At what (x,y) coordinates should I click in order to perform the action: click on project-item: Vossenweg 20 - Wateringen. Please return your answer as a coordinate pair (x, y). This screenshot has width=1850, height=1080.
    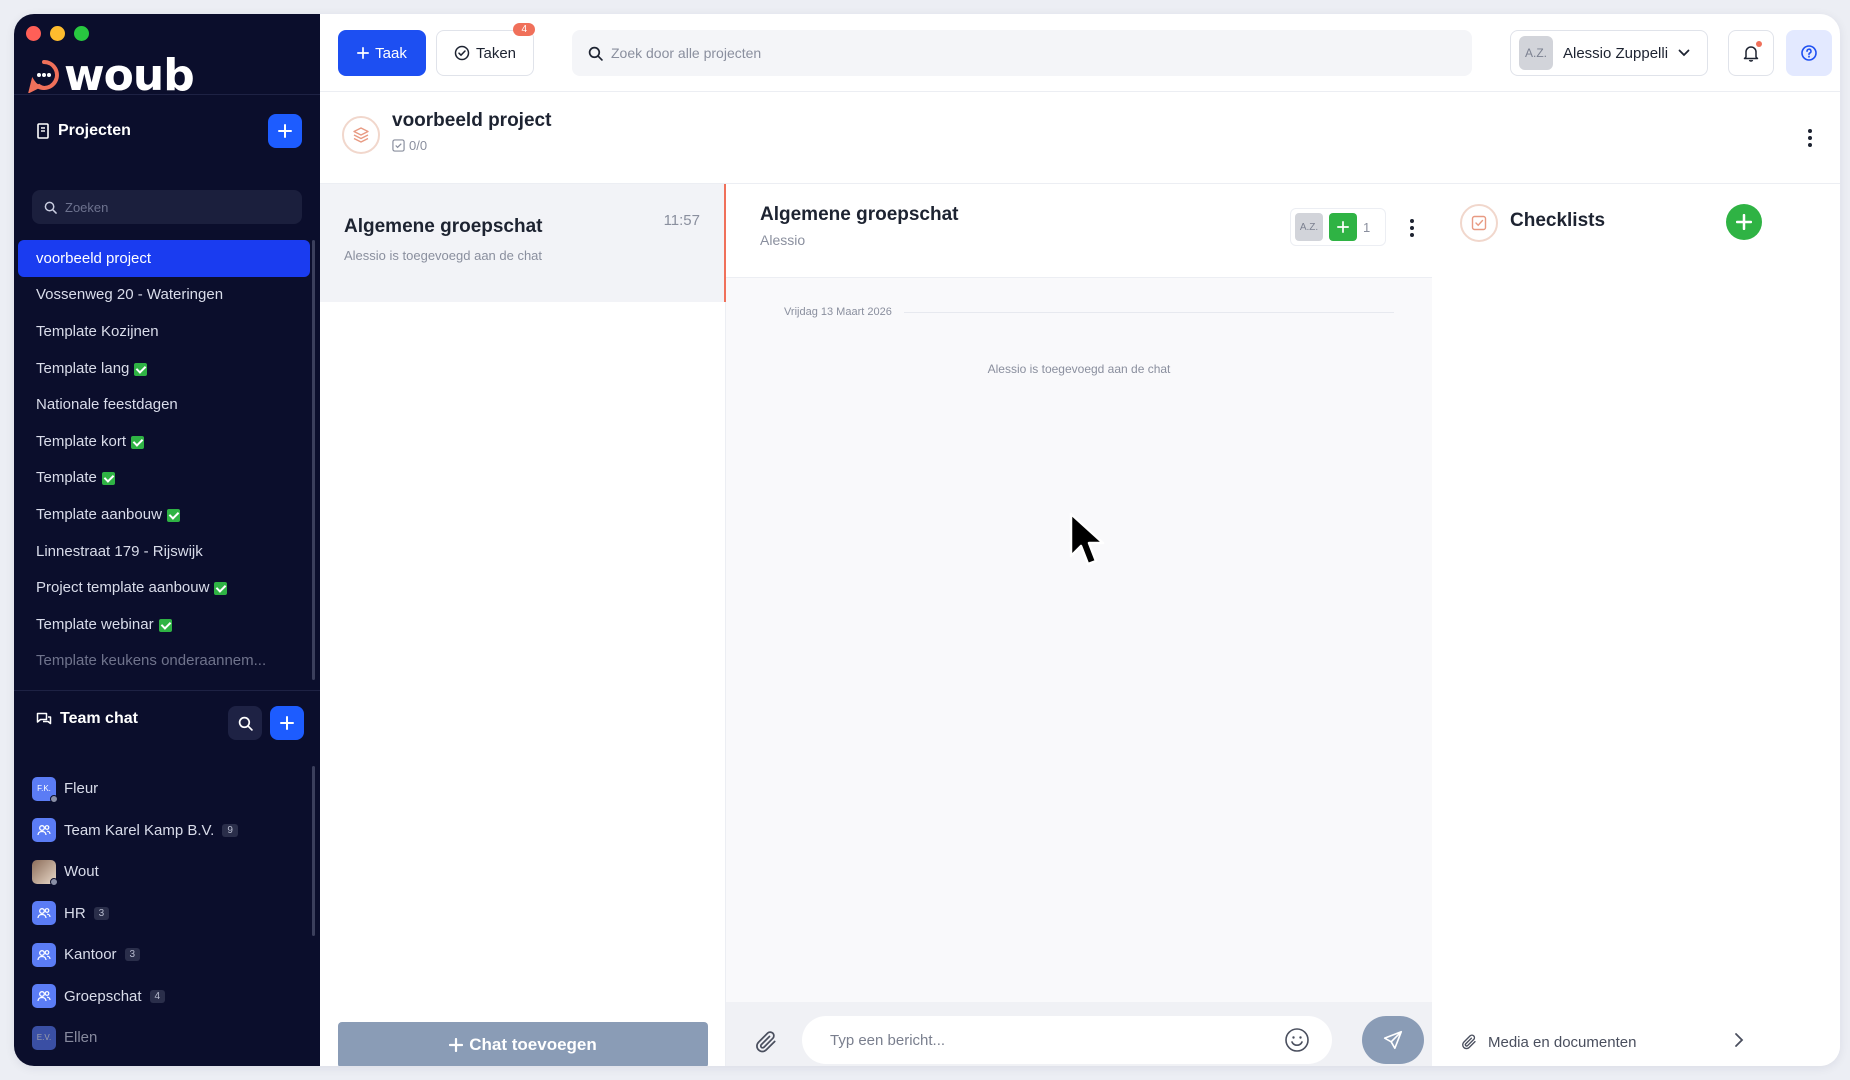
    Looking at the image, I should click on (164, 295).